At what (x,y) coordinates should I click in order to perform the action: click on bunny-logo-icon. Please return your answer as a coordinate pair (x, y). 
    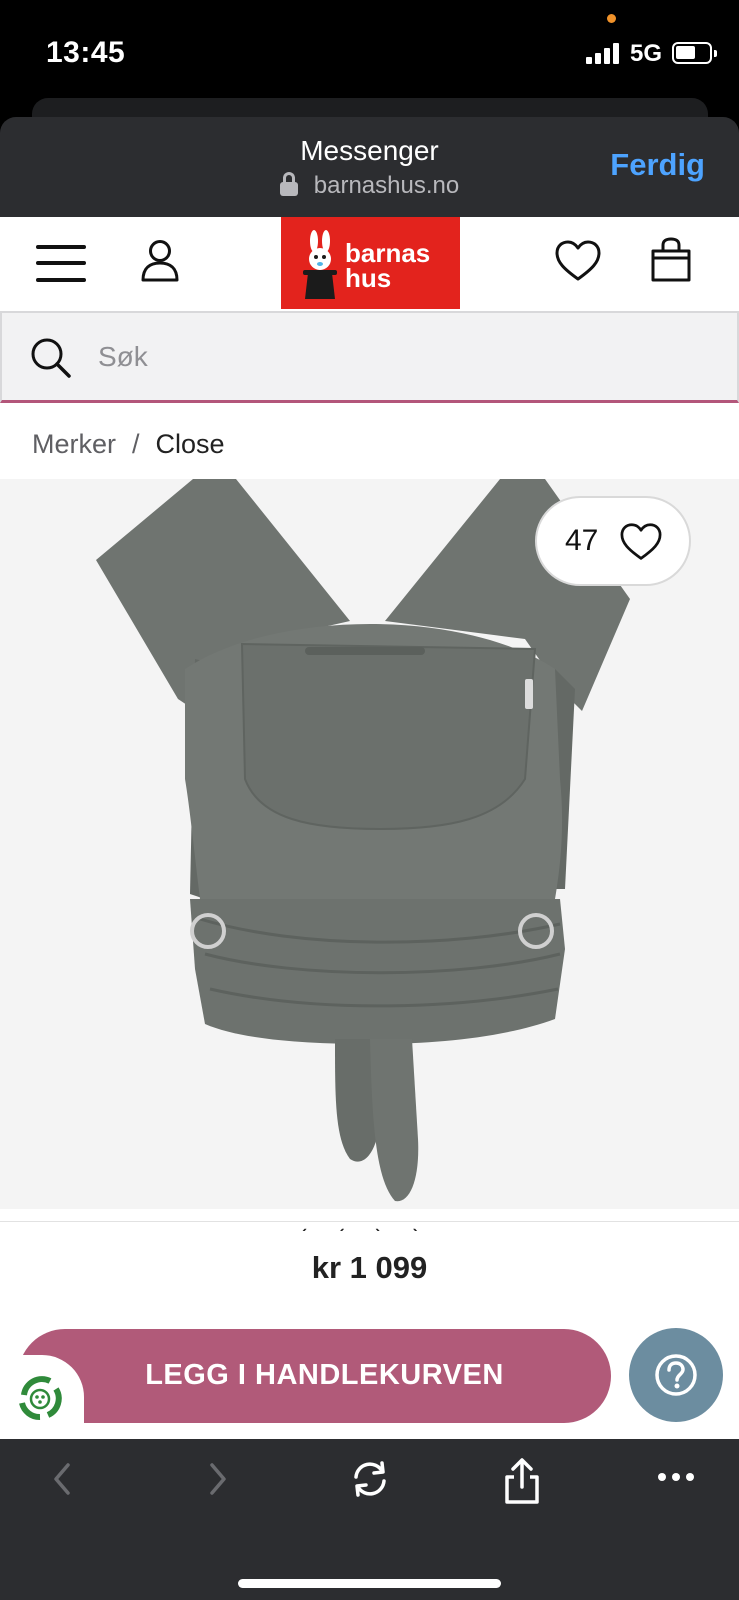
    Looking at the image, I should click on (321, 266).